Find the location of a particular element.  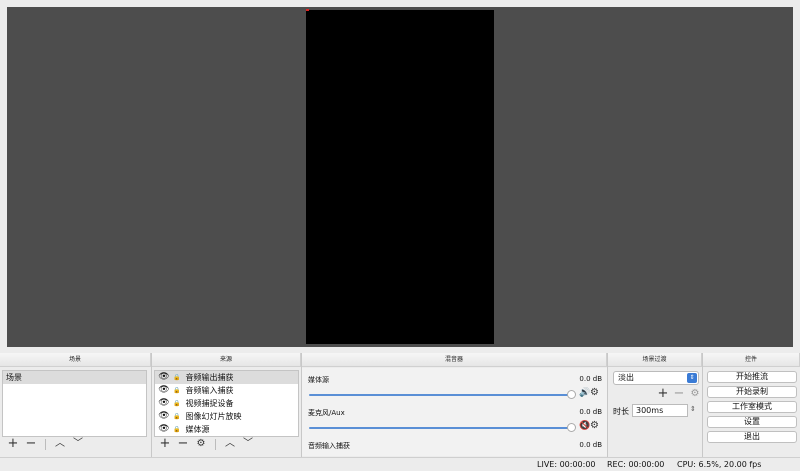

add-scene-button: + is located at coordinates (13, 444).